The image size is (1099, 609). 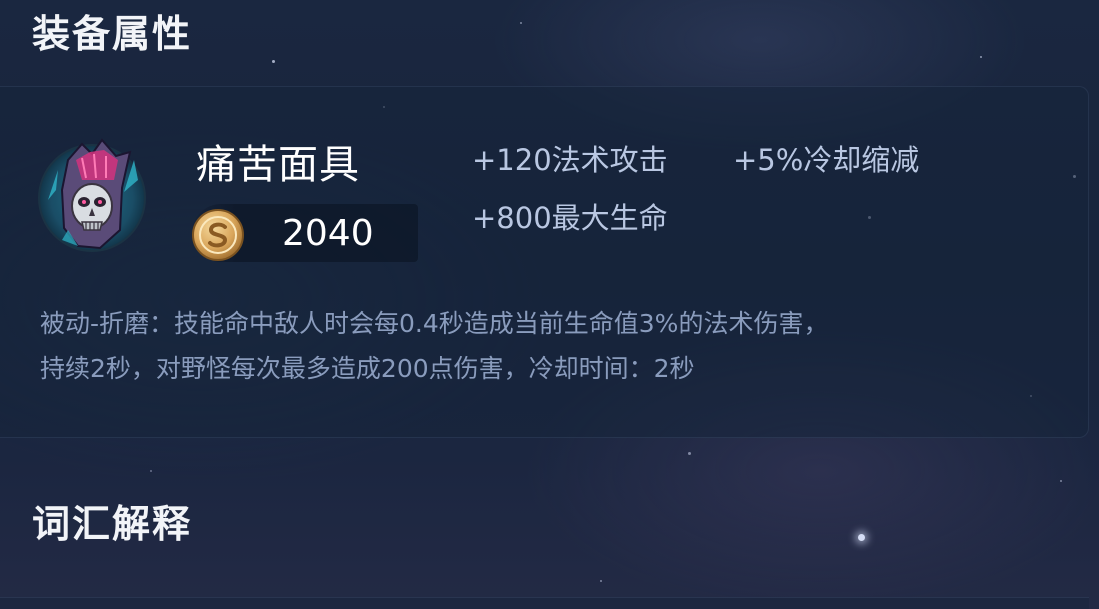 I want to click on stat-max-health: +800最大生命, so click(x=570, y=218).